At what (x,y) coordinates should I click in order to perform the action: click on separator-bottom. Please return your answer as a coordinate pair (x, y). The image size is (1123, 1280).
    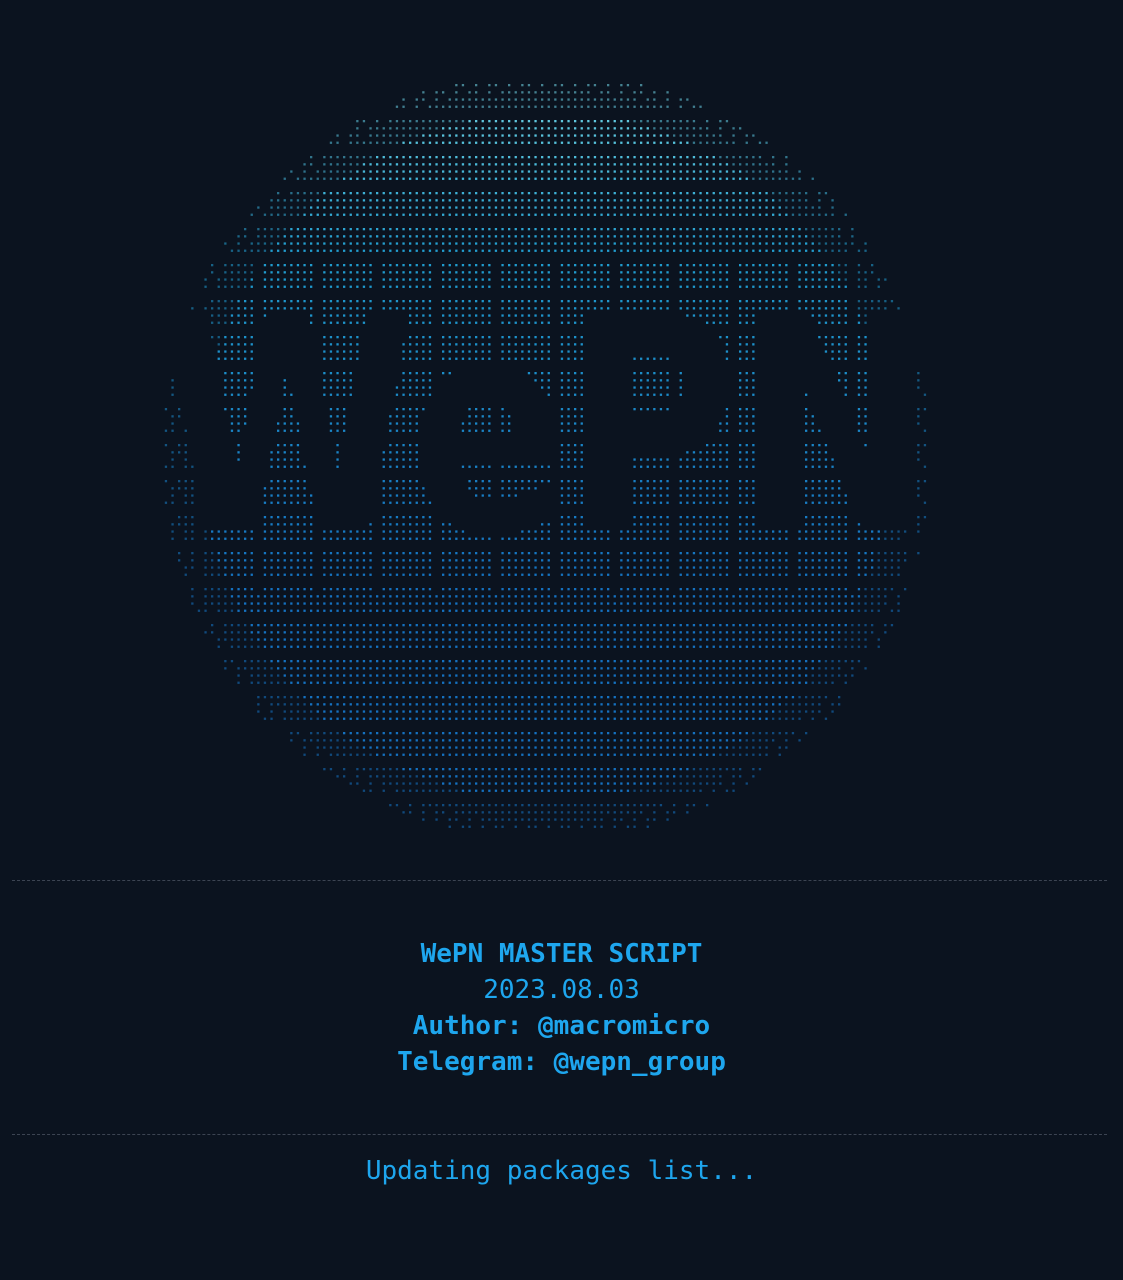
    Looking at the image, I should click on (559, 1134).